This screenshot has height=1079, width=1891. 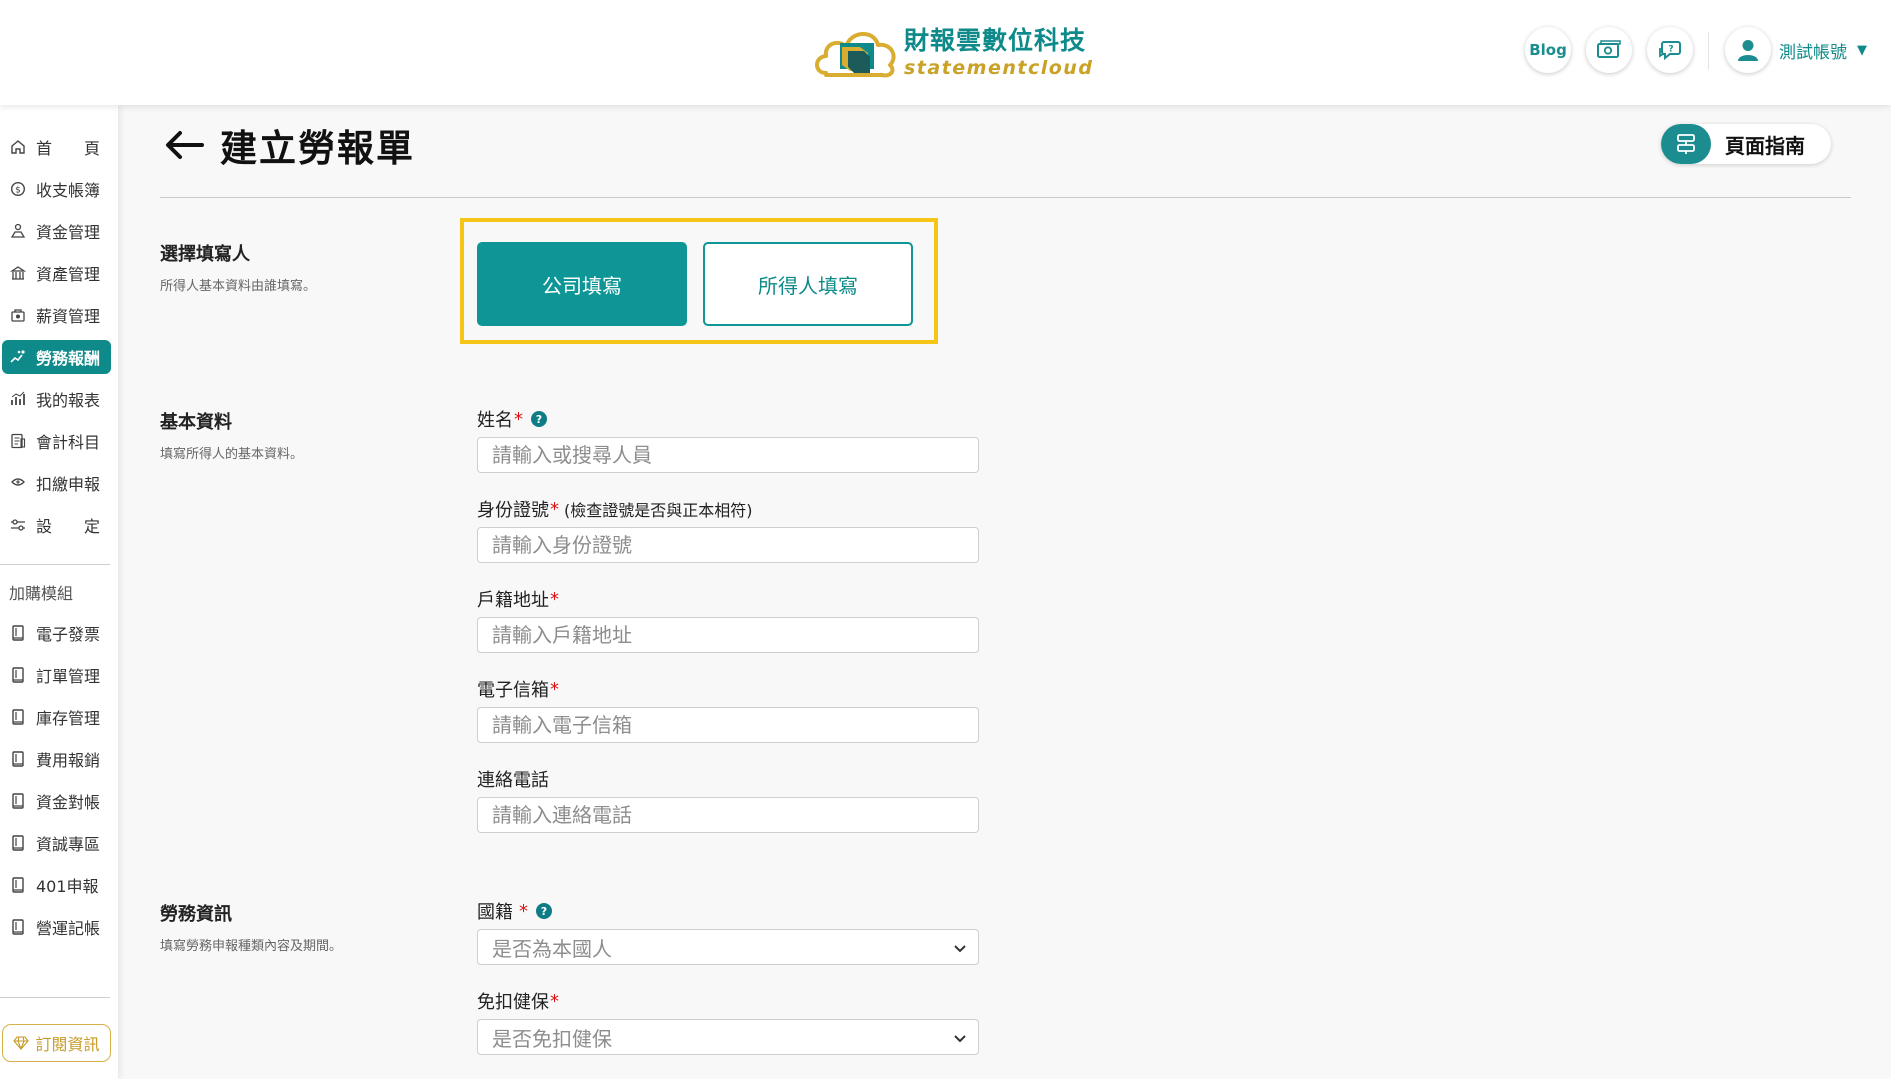 I want to click on guide-icon, so click(x=1686, y=144).